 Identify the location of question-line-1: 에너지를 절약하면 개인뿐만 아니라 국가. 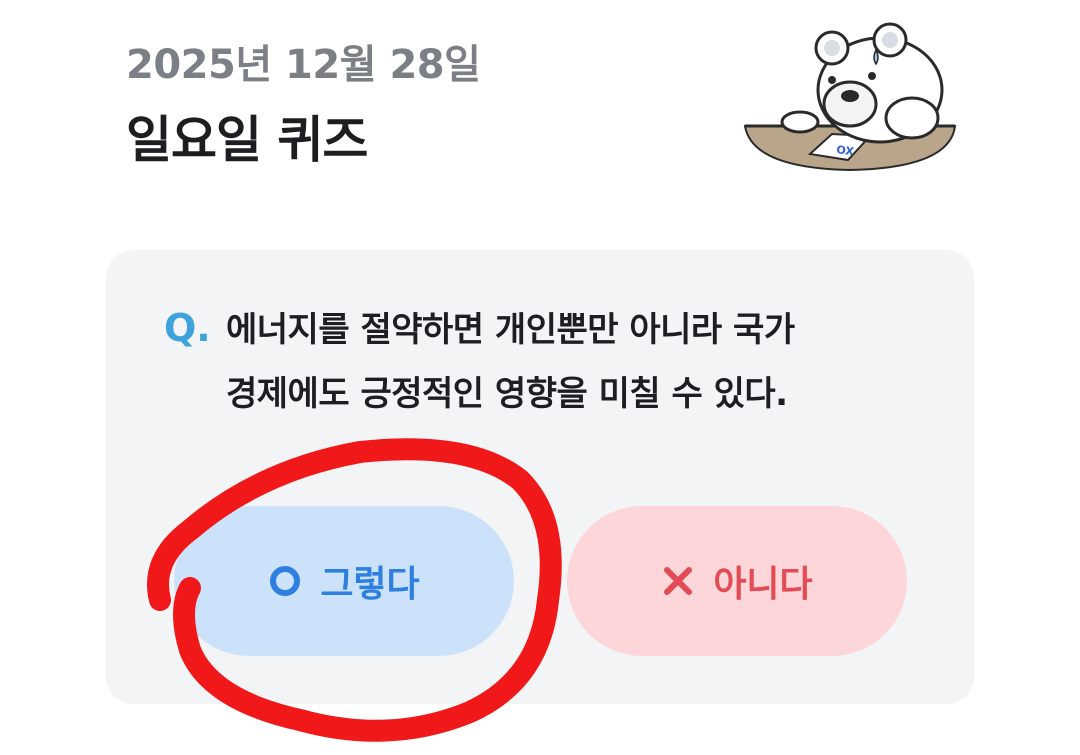
(510, 330).